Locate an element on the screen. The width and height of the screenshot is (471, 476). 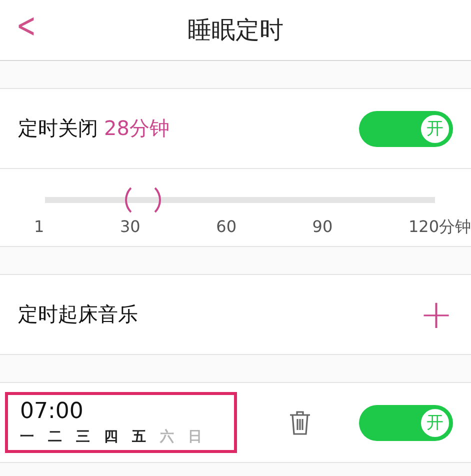
timer-value: 28分钟 is located at coordinates (137, 128).